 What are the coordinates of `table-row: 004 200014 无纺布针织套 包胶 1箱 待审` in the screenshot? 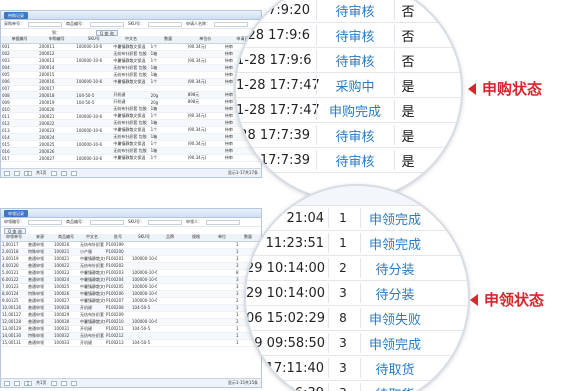 It's located at (131, 68).